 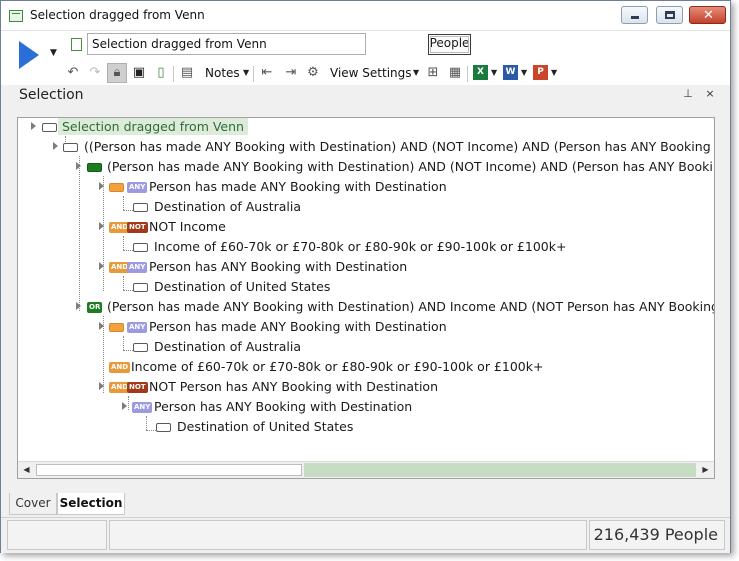 I want to click on word-export-icon: W, so click(x=510, y=72).